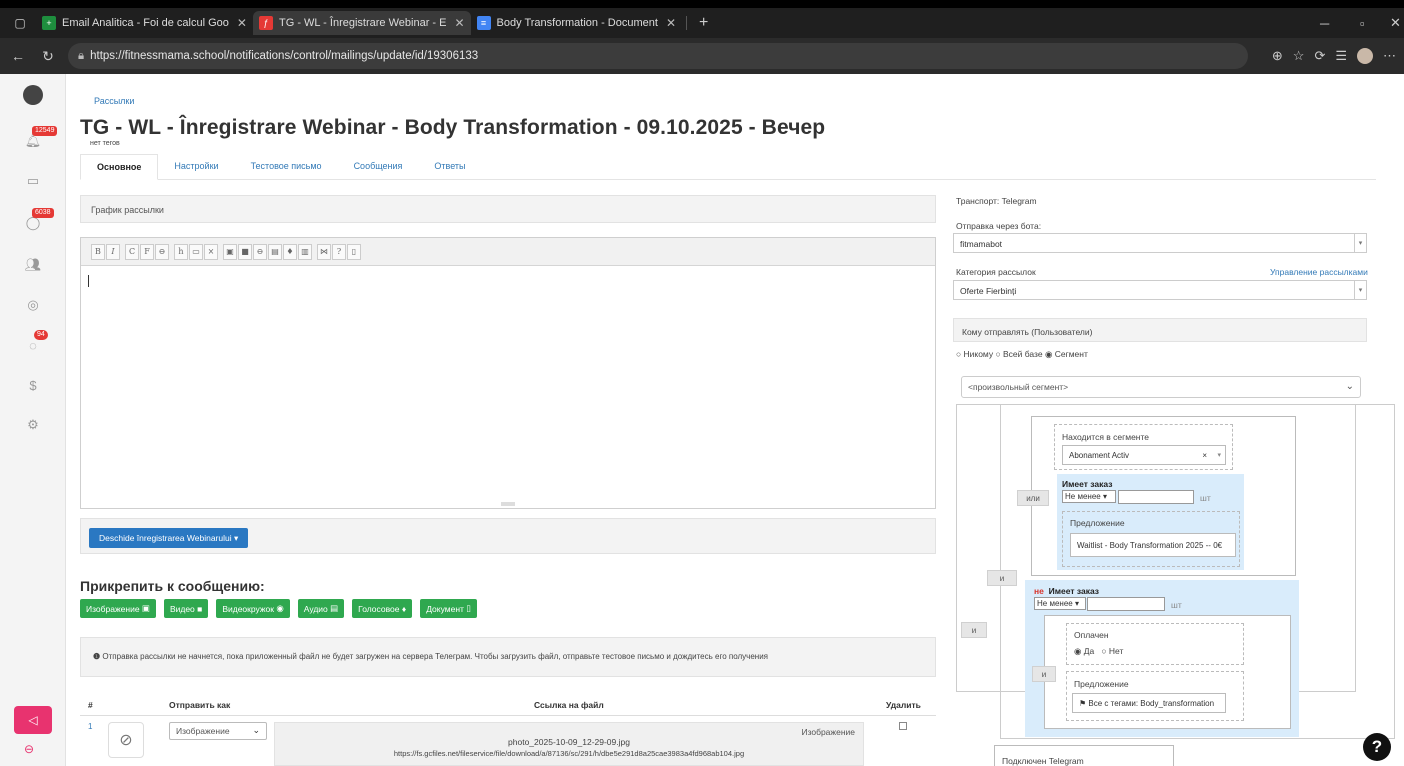 This screenshot has width=1404, height=766. What do you see at coordinates (1149, 703) in the screenshot?
I see `offer-chip-2: ⚑ Все с тегами: Body_transformation` at bounding box center [1149, 703].